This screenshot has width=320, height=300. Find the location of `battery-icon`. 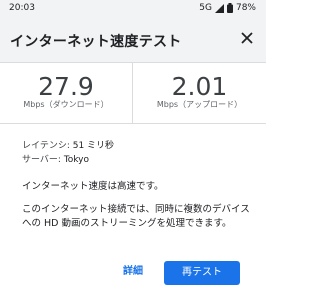

battery-icon is located at coordinates (229, 8).